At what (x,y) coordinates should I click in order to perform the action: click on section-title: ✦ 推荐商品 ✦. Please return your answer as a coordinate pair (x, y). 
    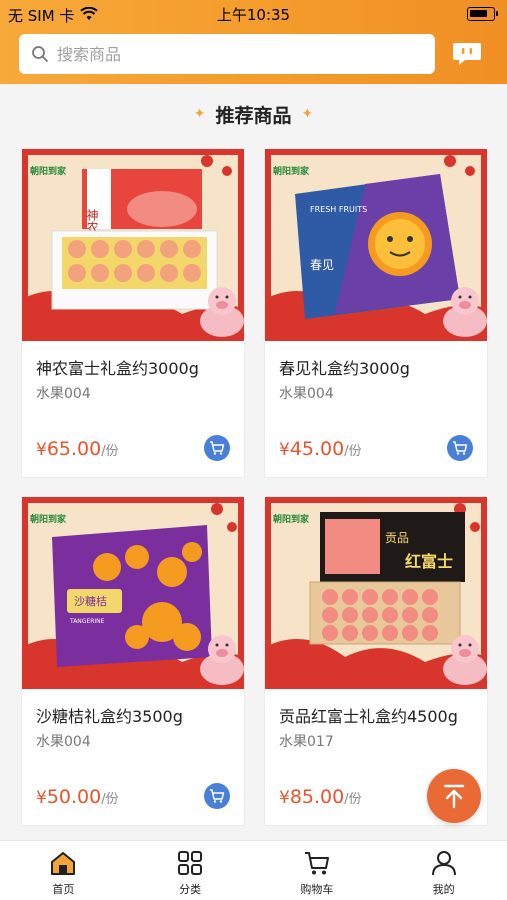
    Looking at the image, I should click on (253, 114).